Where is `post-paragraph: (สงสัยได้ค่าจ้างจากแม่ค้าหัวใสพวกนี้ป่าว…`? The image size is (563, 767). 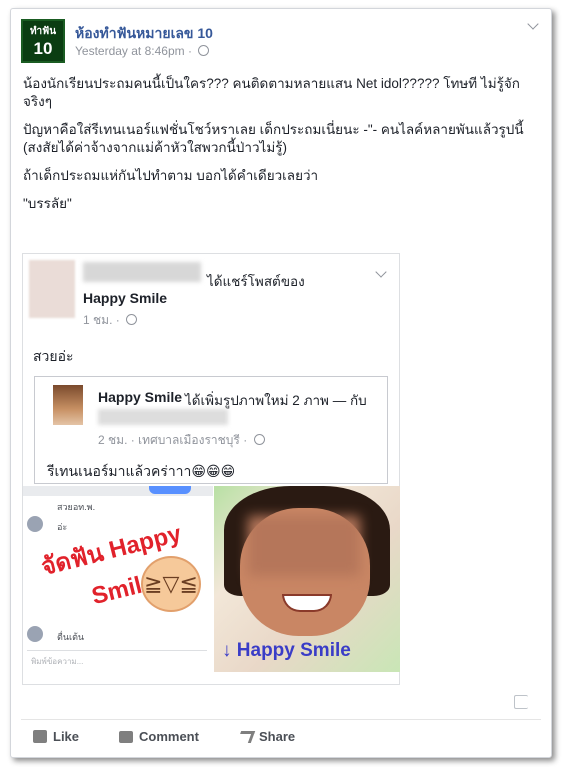
post-paragraph: (สงสัยได้ค่าจ้างจากแม่ค้าหัวใสพวกนี้ป่าว… is located at coordinates (155, 147).